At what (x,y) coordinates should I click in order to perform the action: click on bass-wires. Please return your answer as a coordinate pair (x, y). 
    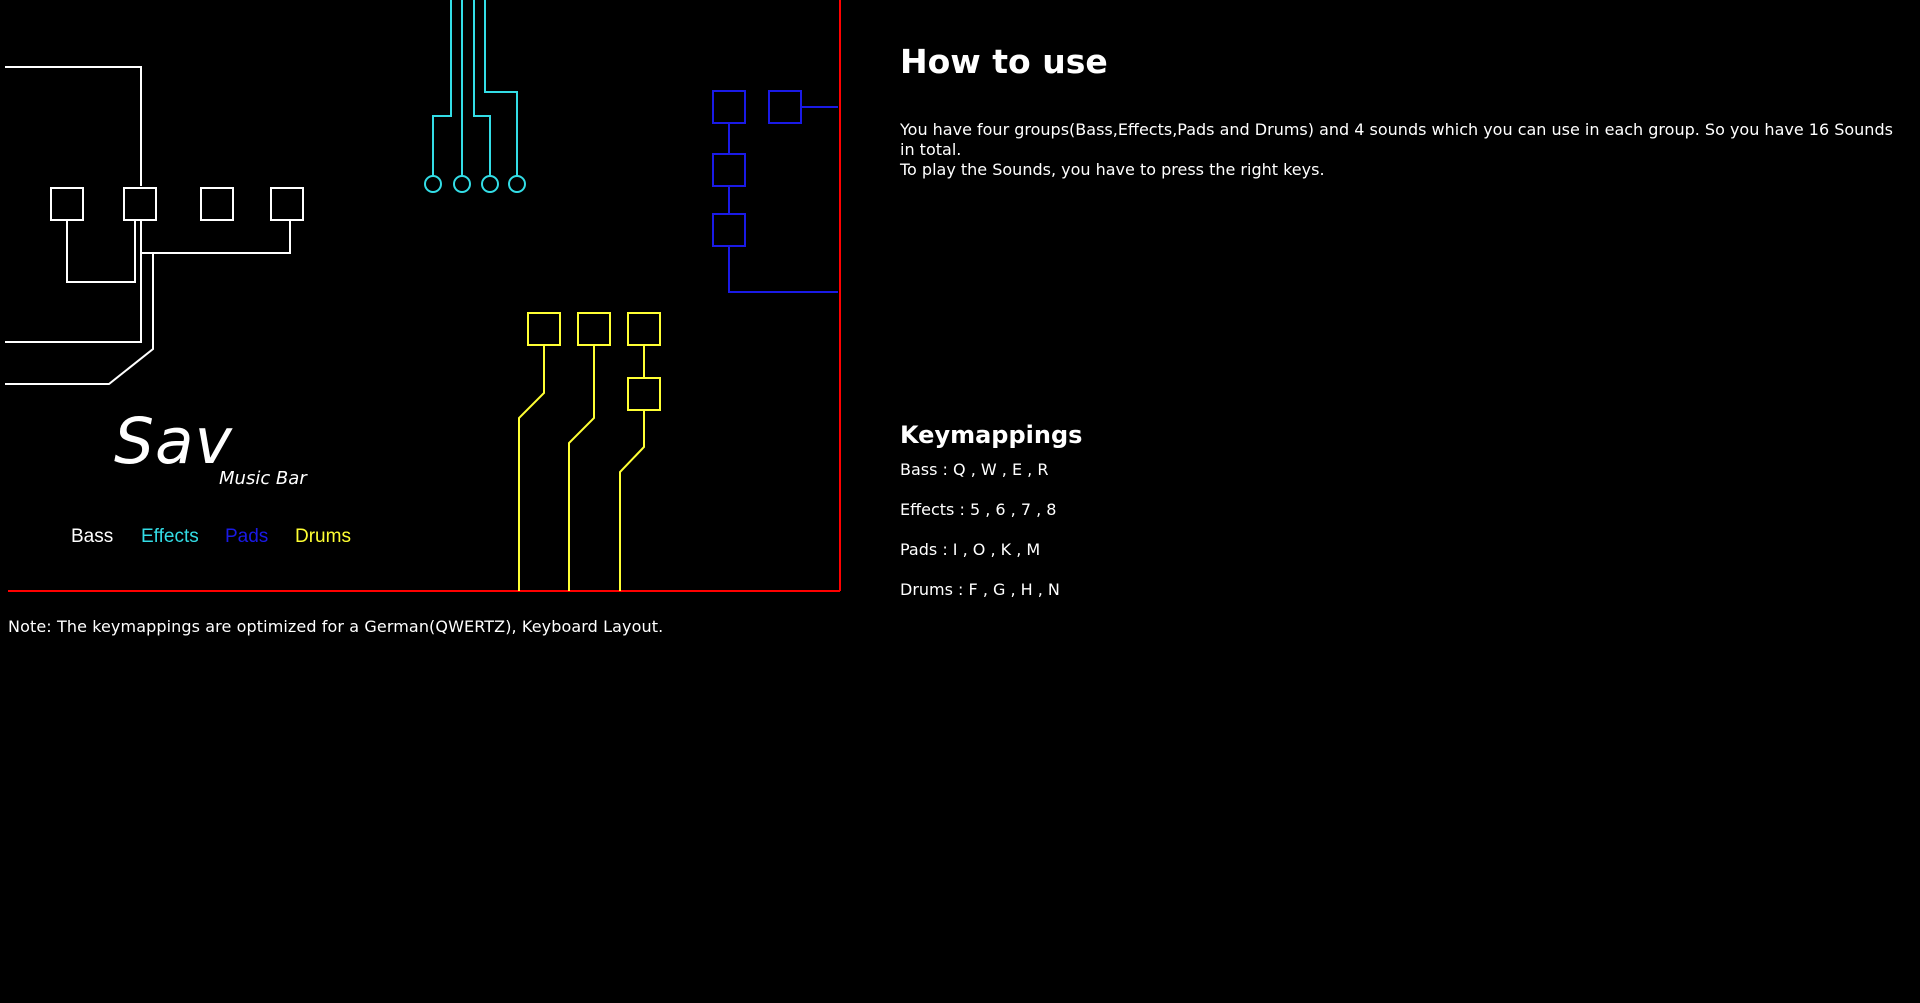
    Looking at the image, I should click on (148, 225).